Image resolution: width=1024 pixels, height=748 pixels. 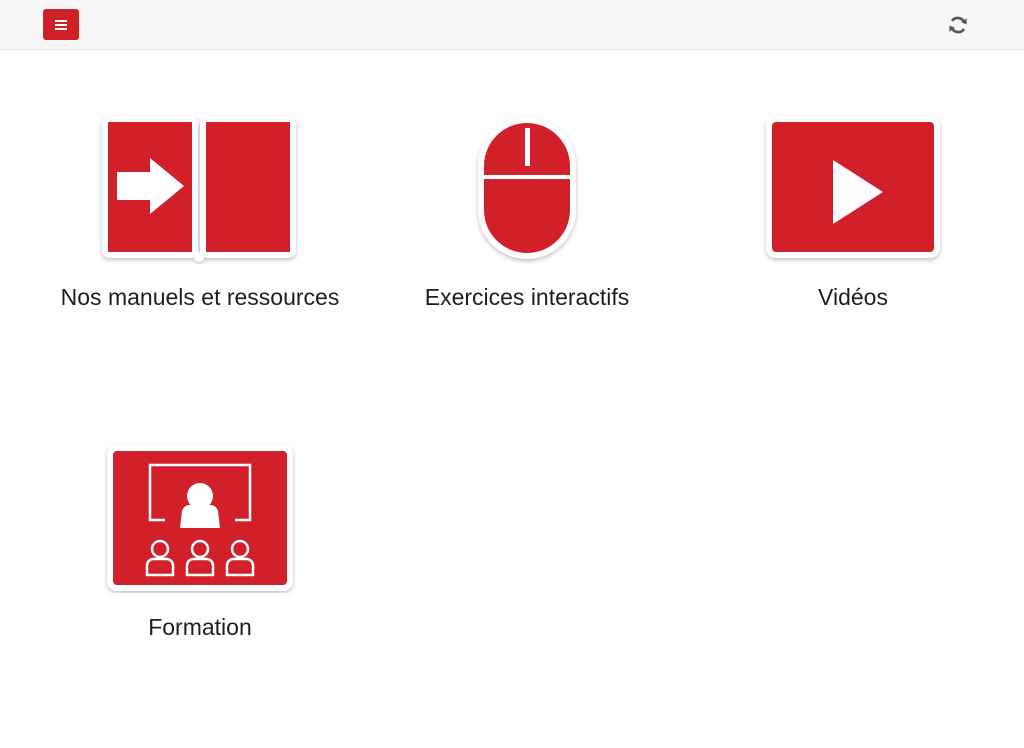 I want to click on mouse-icon, so click(x=527, y=188).